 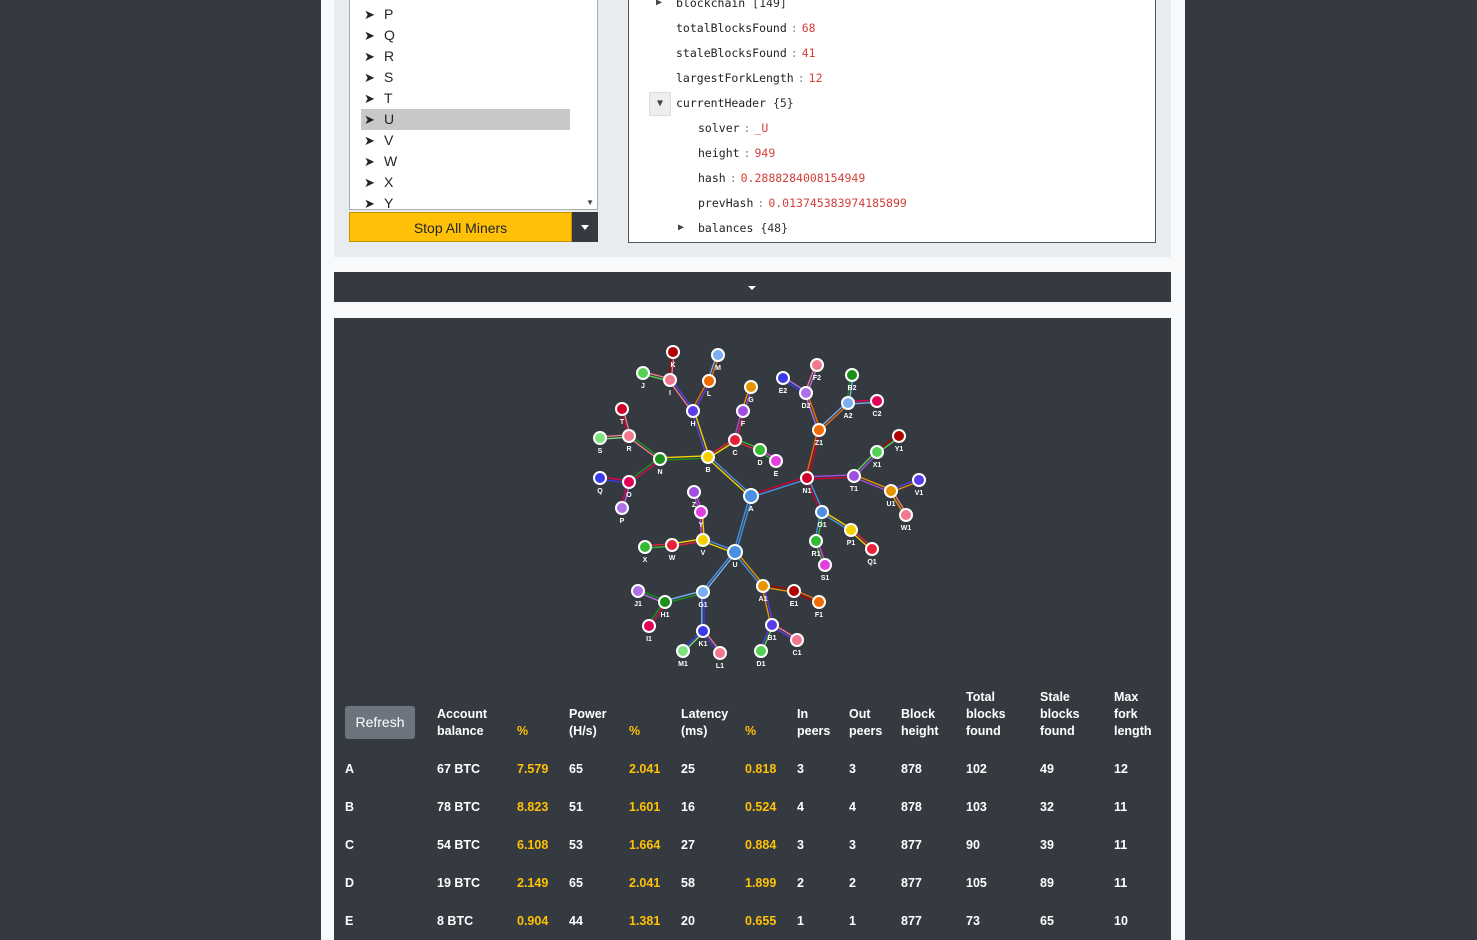 What do you see at coordinates (672, 365) in the screenshot?
I see `network-node-label: K` at bounding box center [672, 365].